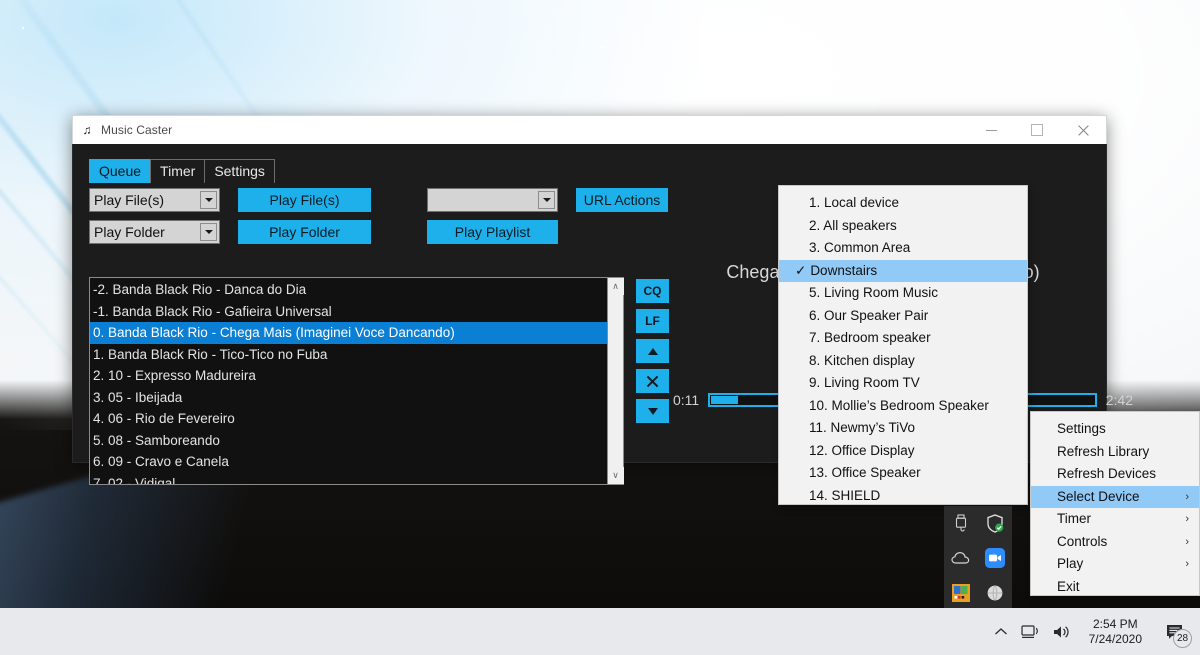 The width and height of the screenshot is (1200, 655). Describe the element at coordinates (87, 130) in the screenshot. I see `music-note-icon: ♫` at that location.